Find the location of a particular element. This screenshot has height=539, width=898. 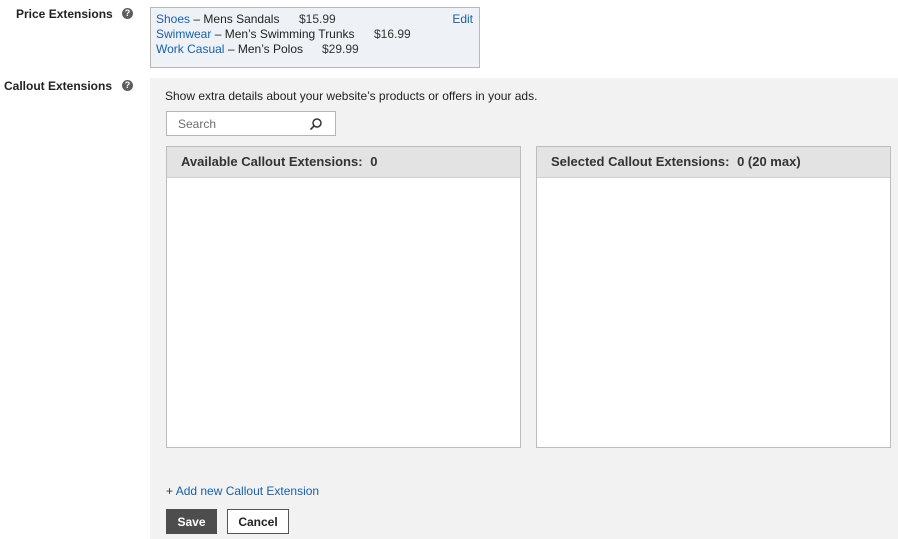

selected-callouts-header: Selected Callout Extensions: 0 (20 max) is located at coordinates (713, 162).